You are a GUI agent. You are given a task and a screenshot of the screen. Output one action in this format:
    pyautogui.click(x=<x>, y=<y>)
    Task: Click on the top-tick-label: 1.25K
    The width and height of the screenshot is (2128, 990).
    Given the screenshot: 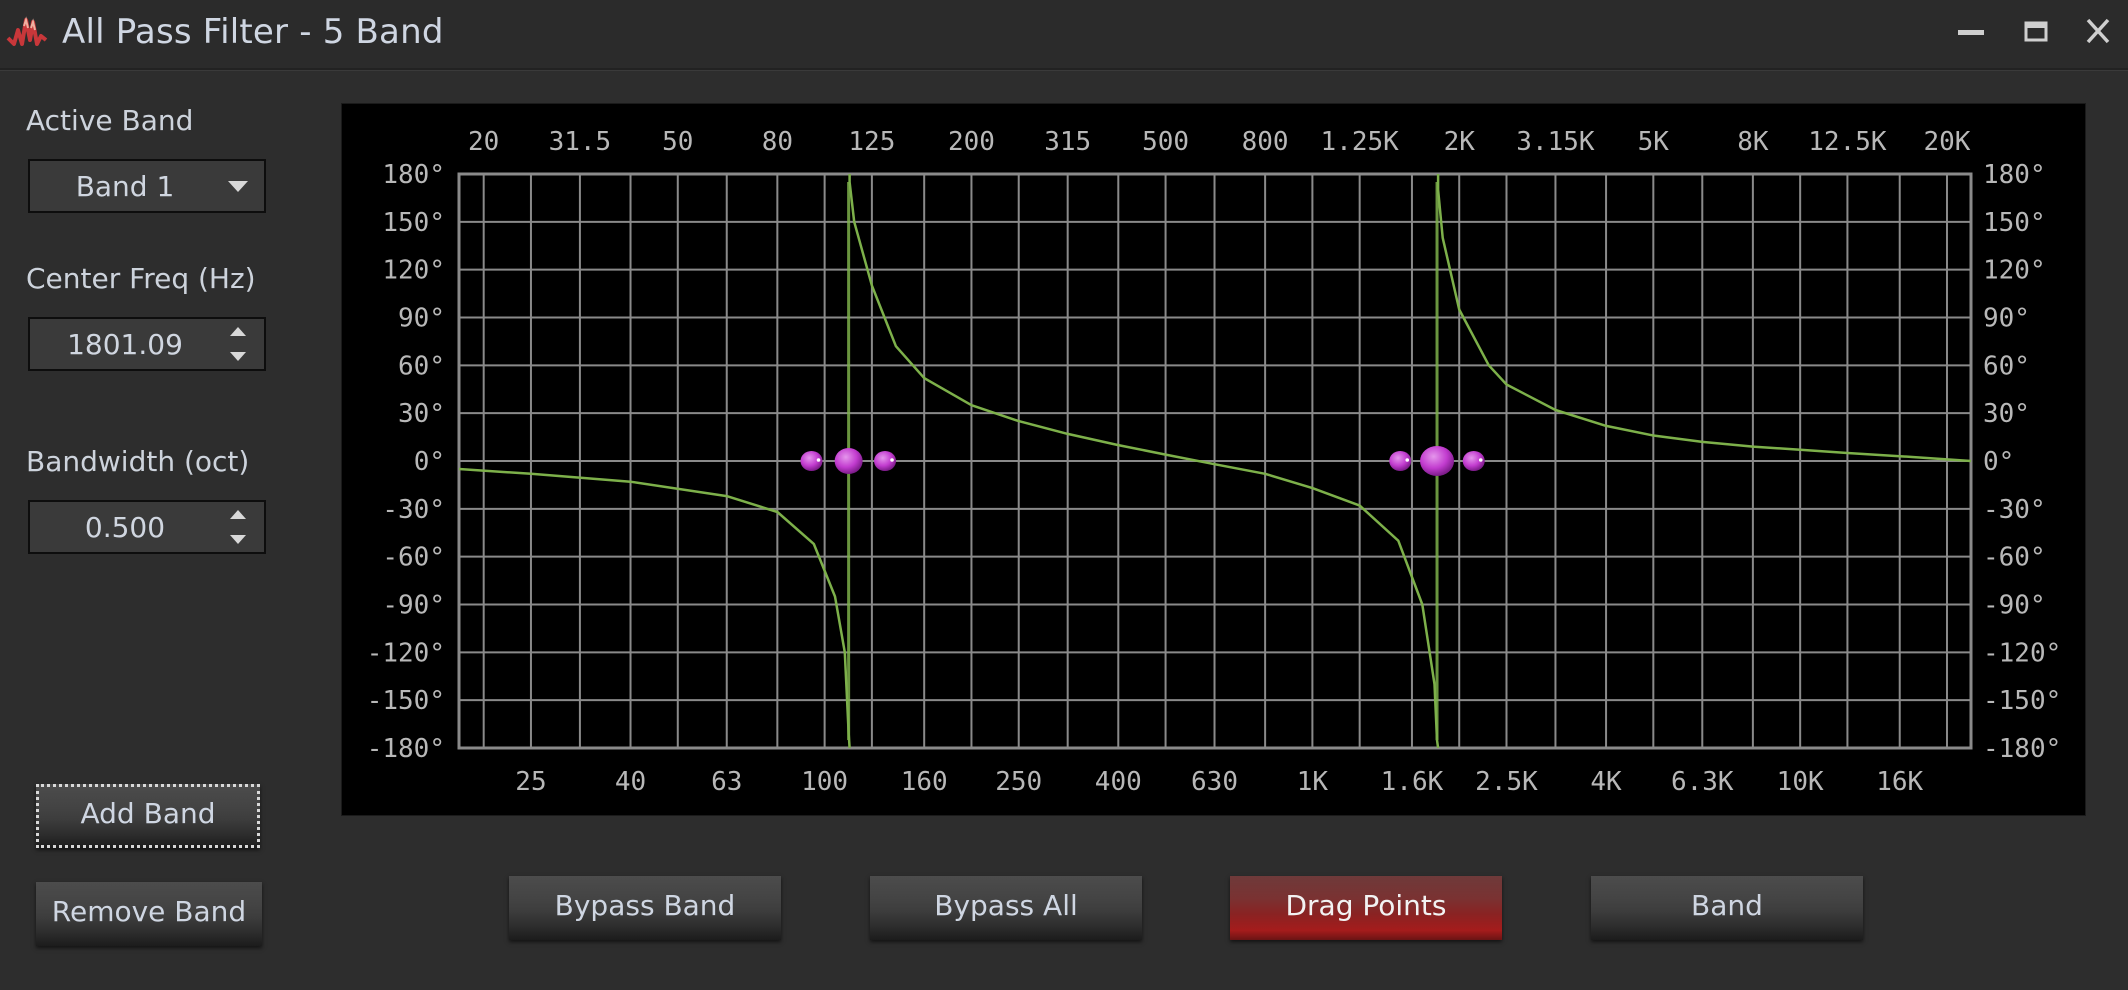 What is the action you would take?
    pyautogui.click(x=1360, y=142)
    